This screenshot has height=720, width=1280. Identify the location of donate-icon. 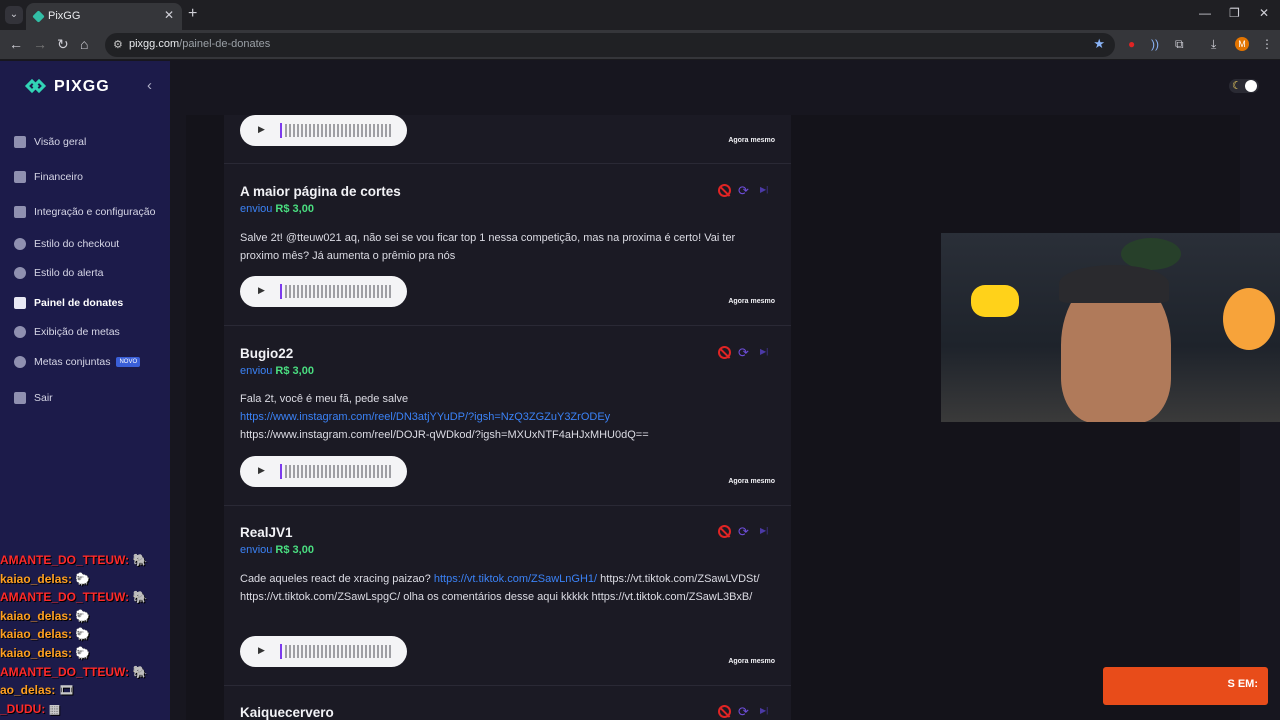
(20, 303).